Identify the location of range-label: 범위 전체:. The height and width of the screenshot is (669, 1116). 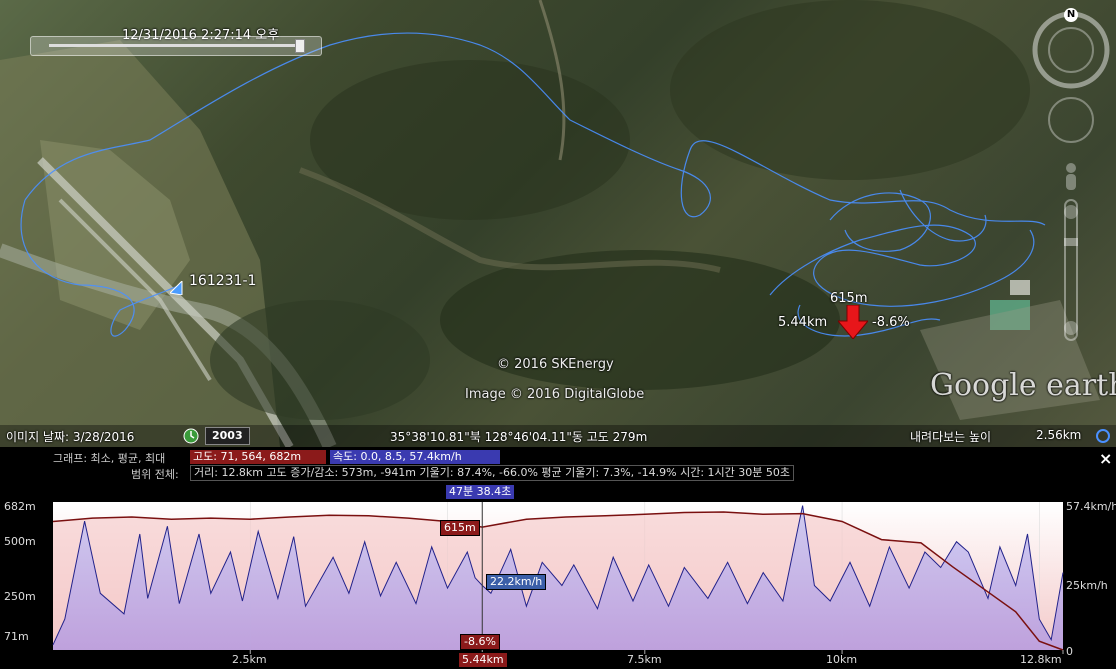
(155, 474).